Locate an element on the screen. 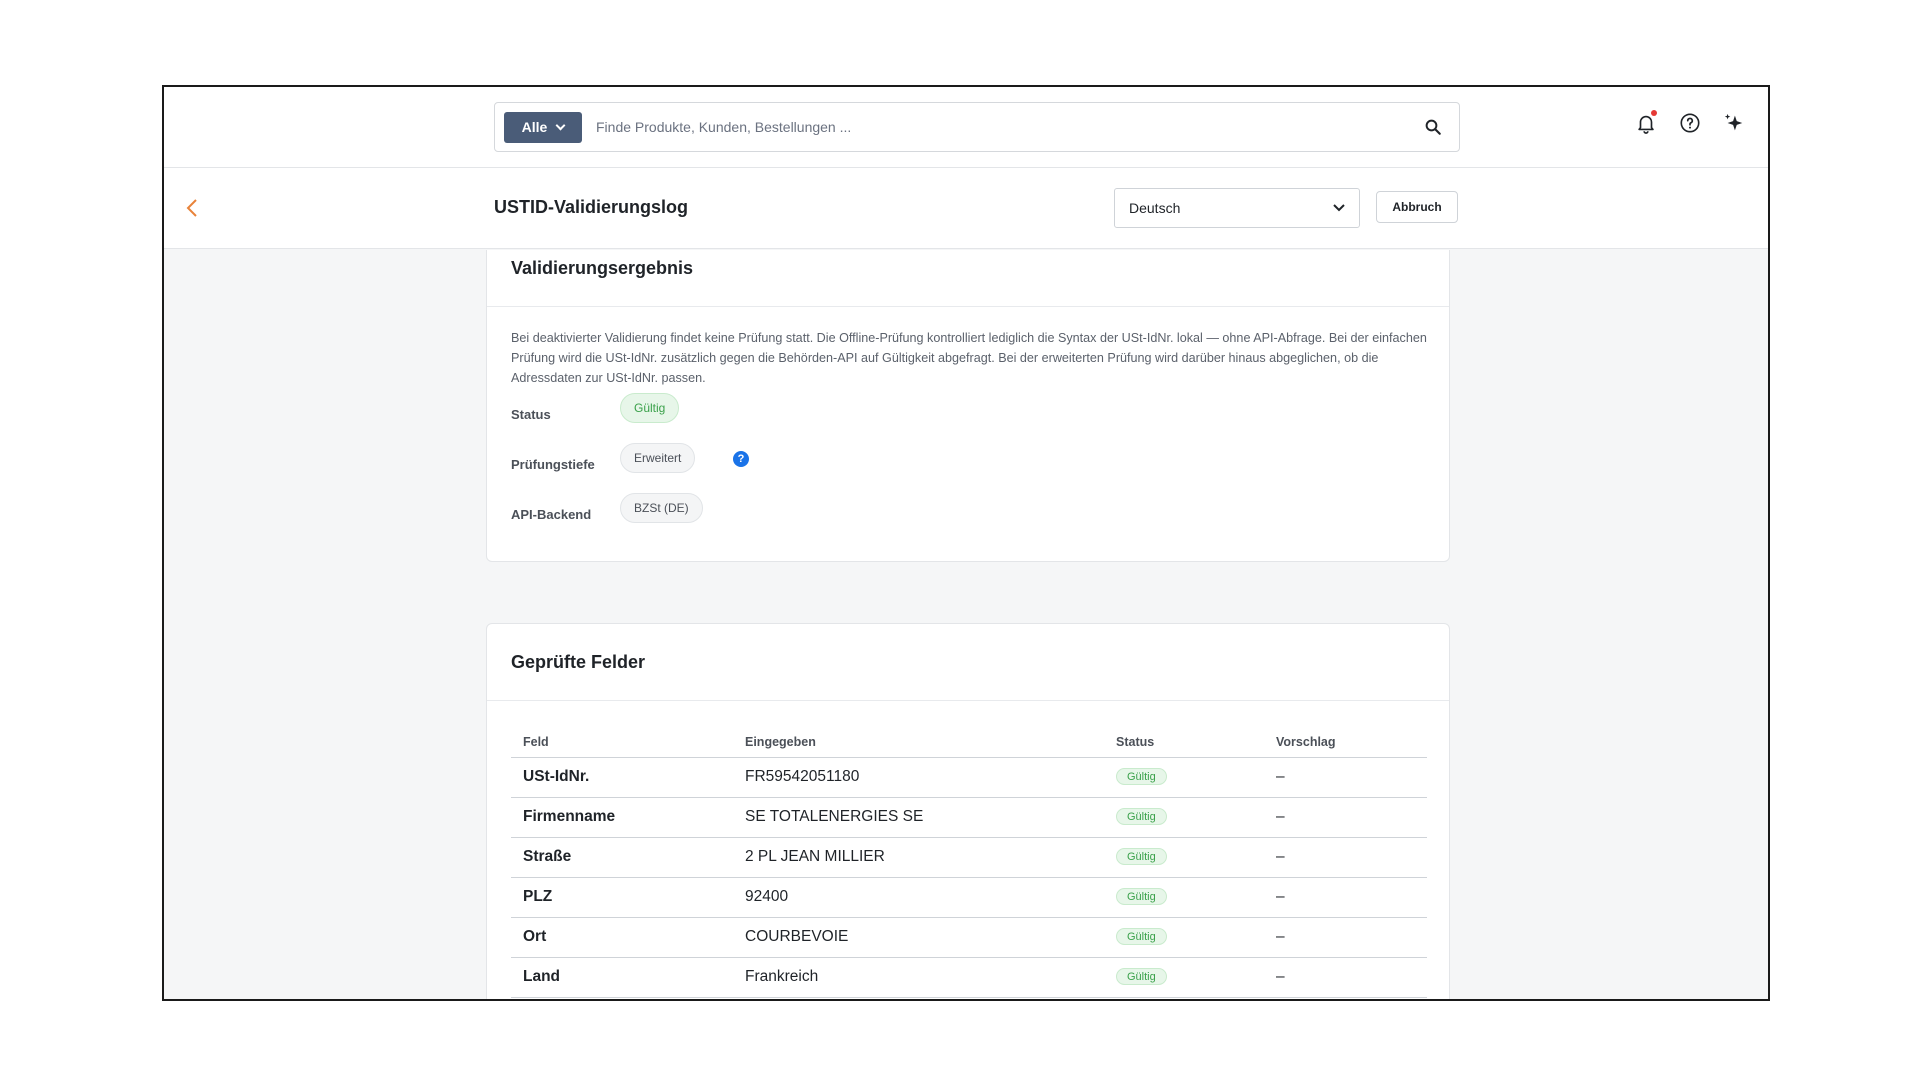 Image resolution: width=1920 pixels, height=1080 pixels. search-input is located at coordinates (1004, 127).